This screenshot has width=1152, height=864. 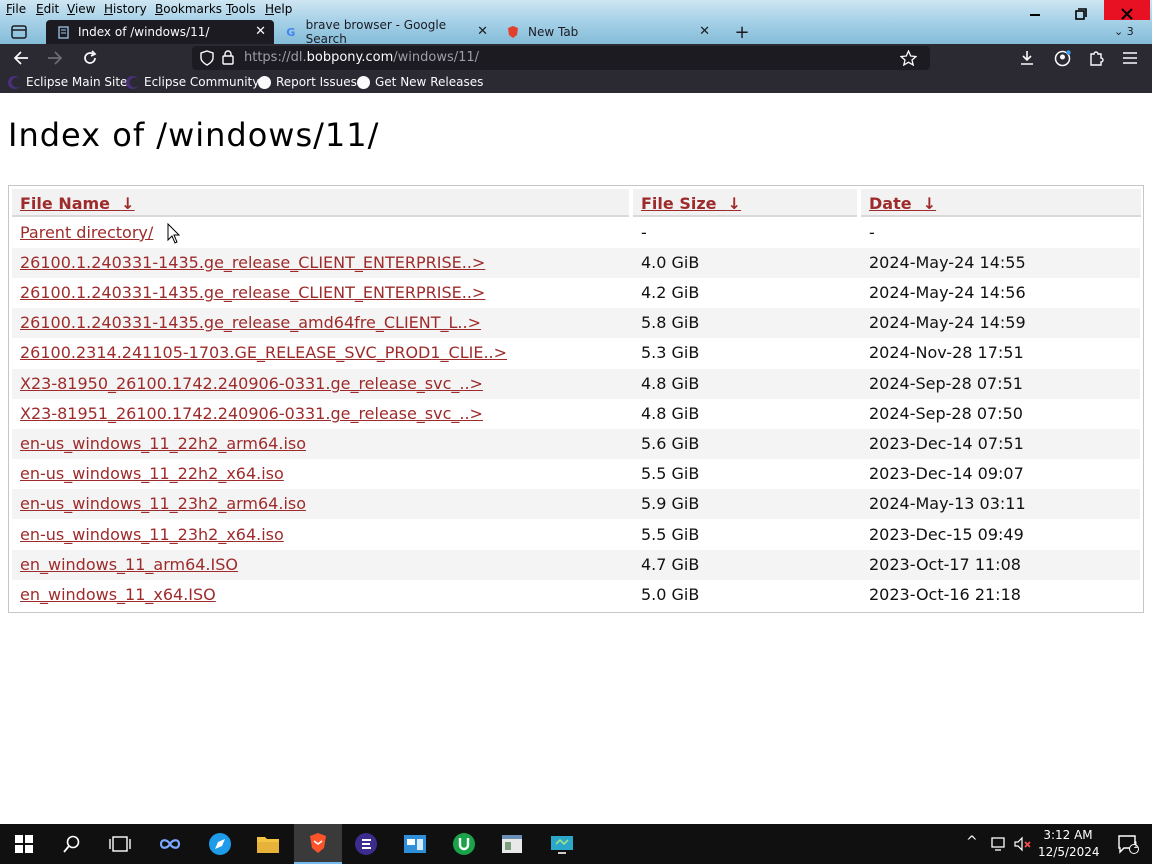 I want to click on bookmark-eclipse-main-site: Eclipse Main Site, so click(x=67, y=82).